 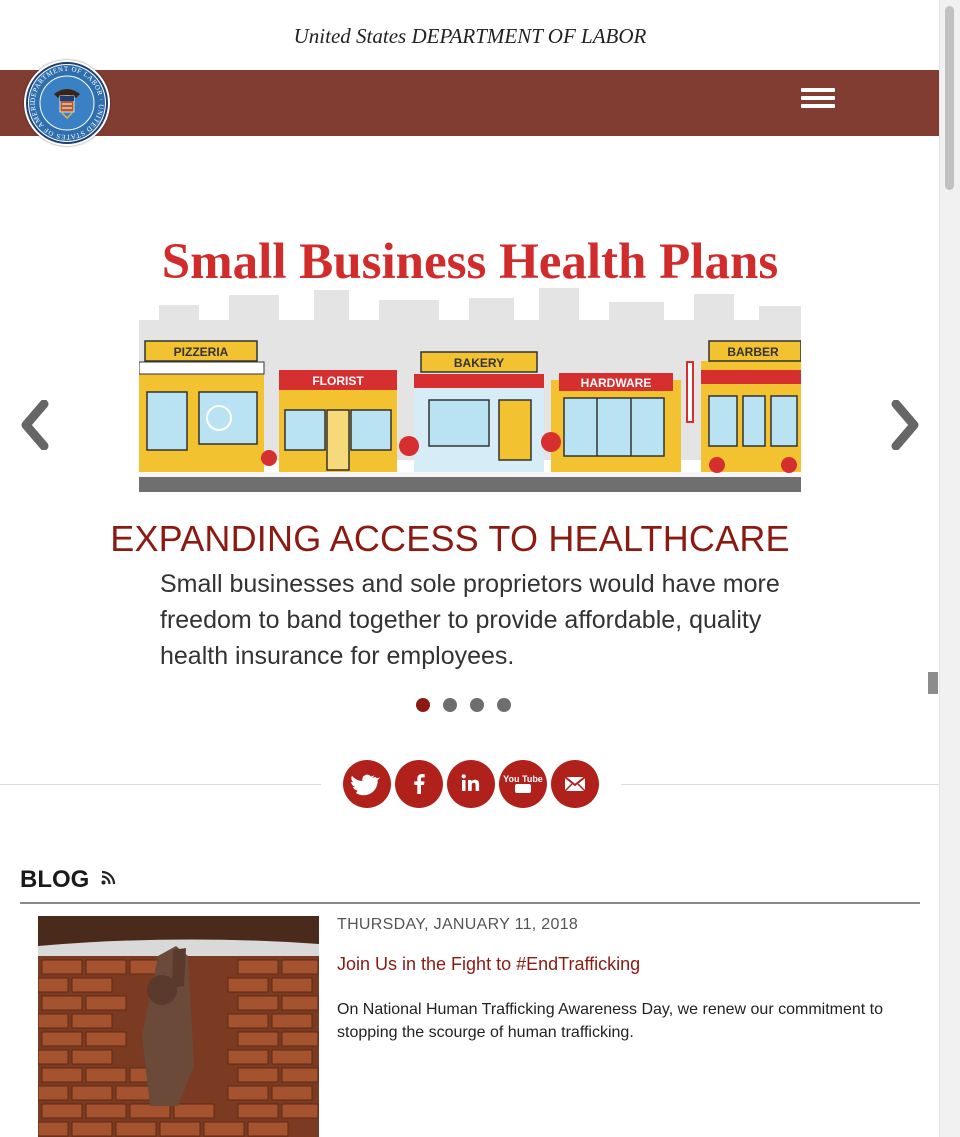 I want to click on facebook-button, so click(x=419, y=784).